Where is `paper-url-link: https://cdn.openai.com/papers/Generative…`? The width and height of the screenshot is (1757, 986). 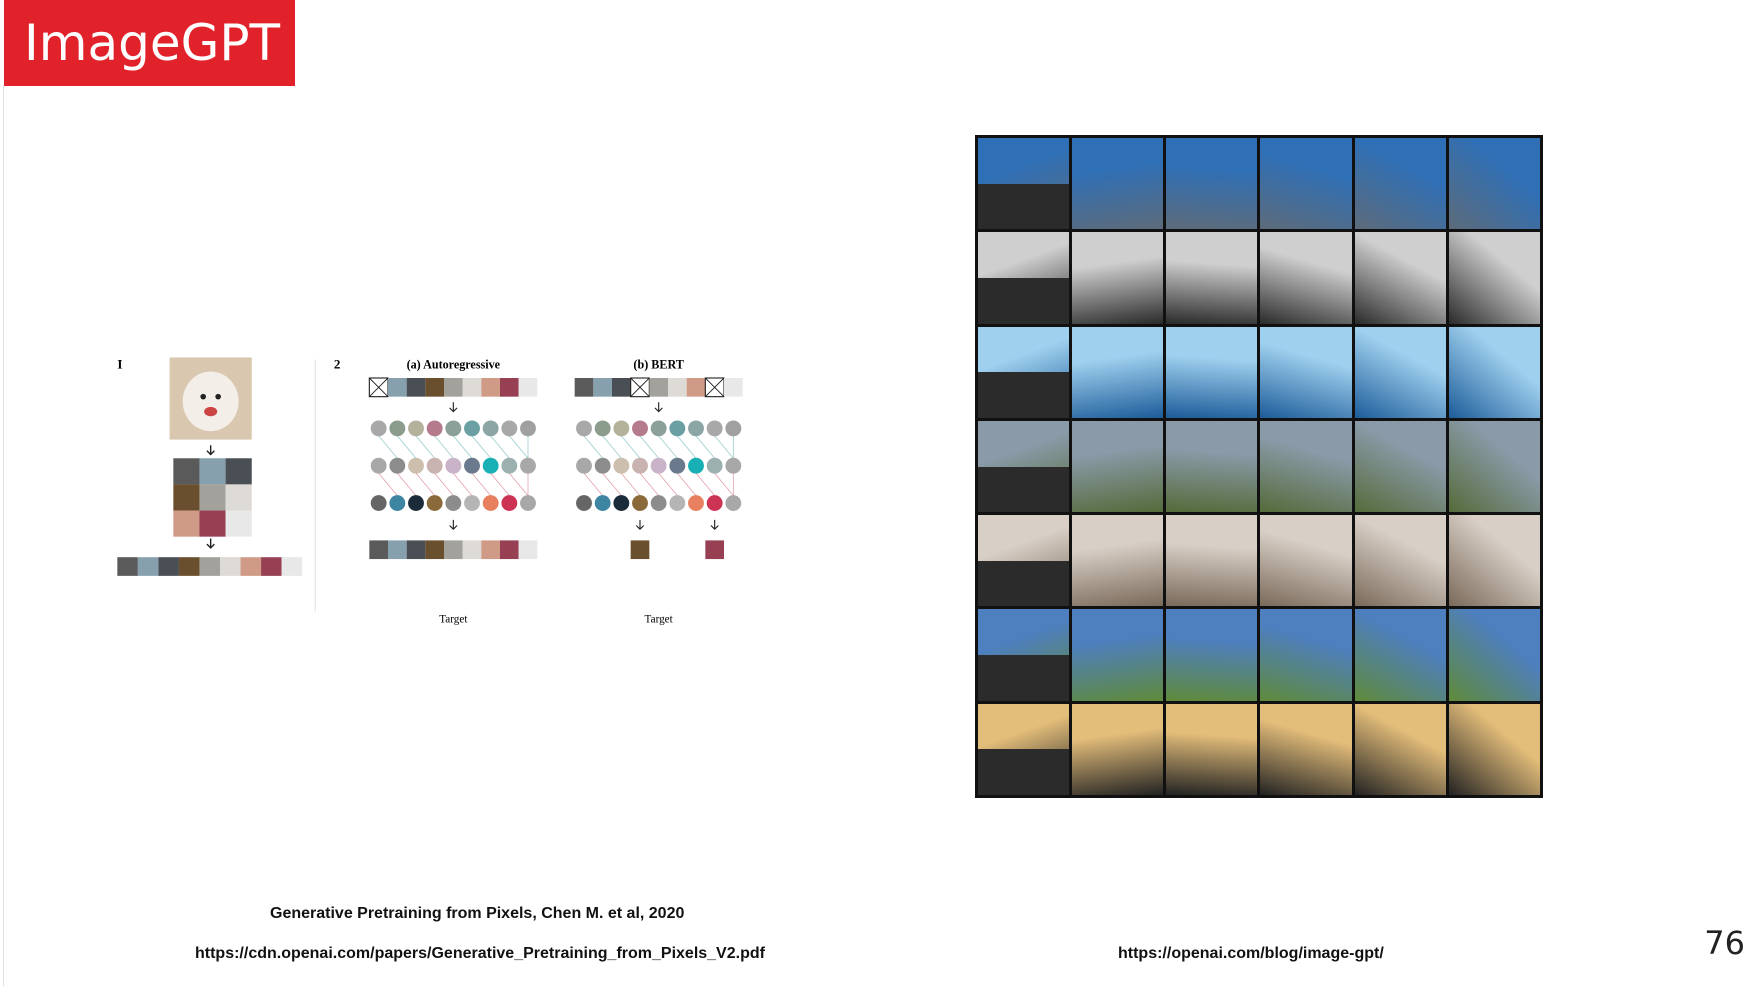 paper-url-link: https://cdn.openai.com/papers/Generative… is located at coordinates (480, 954).